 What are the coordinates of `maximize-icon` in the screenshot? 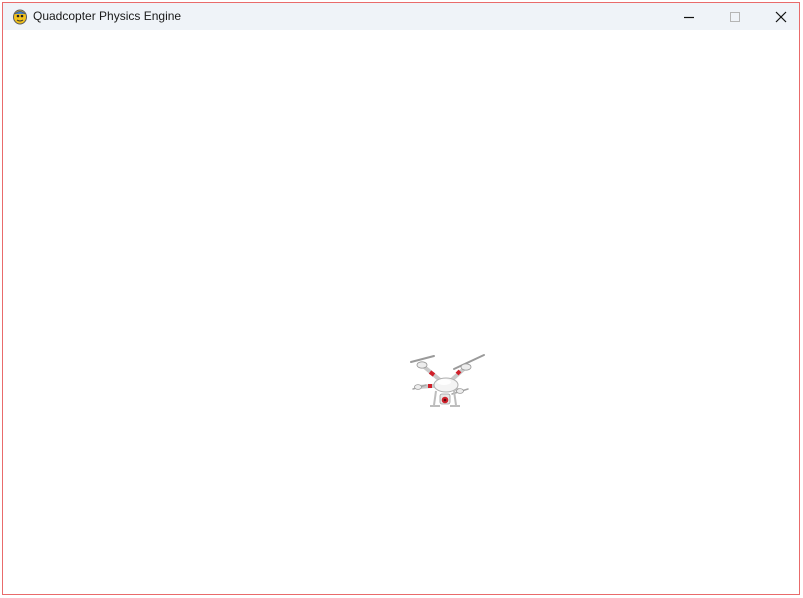 It's located at (735, 16).